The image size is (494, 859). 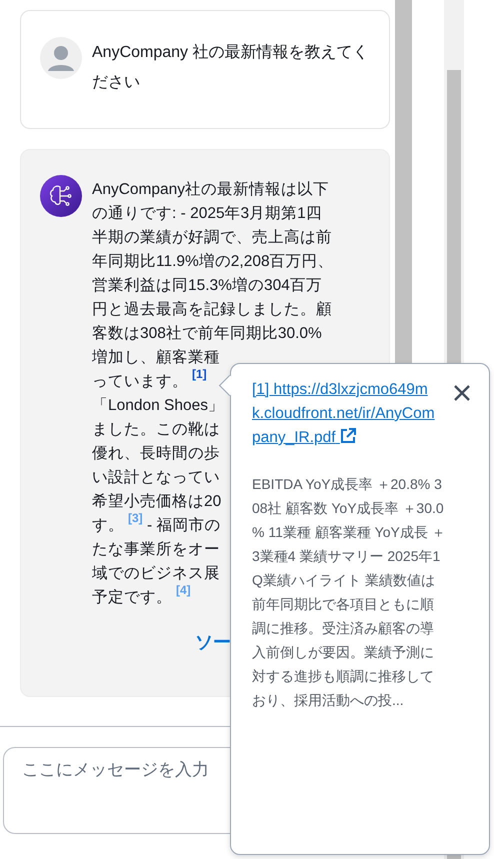 I want to click on message-line: 増加し、顧客業種, so click(x=156, y=358).